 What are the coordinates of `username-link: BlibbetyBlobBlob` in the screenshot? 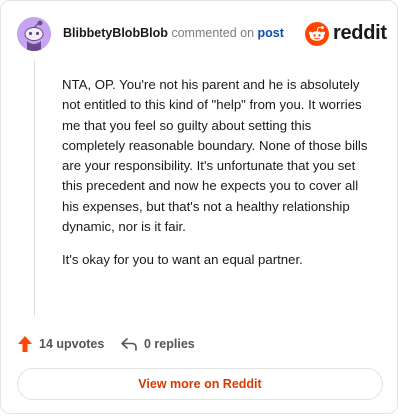 It's located at (115, 33).